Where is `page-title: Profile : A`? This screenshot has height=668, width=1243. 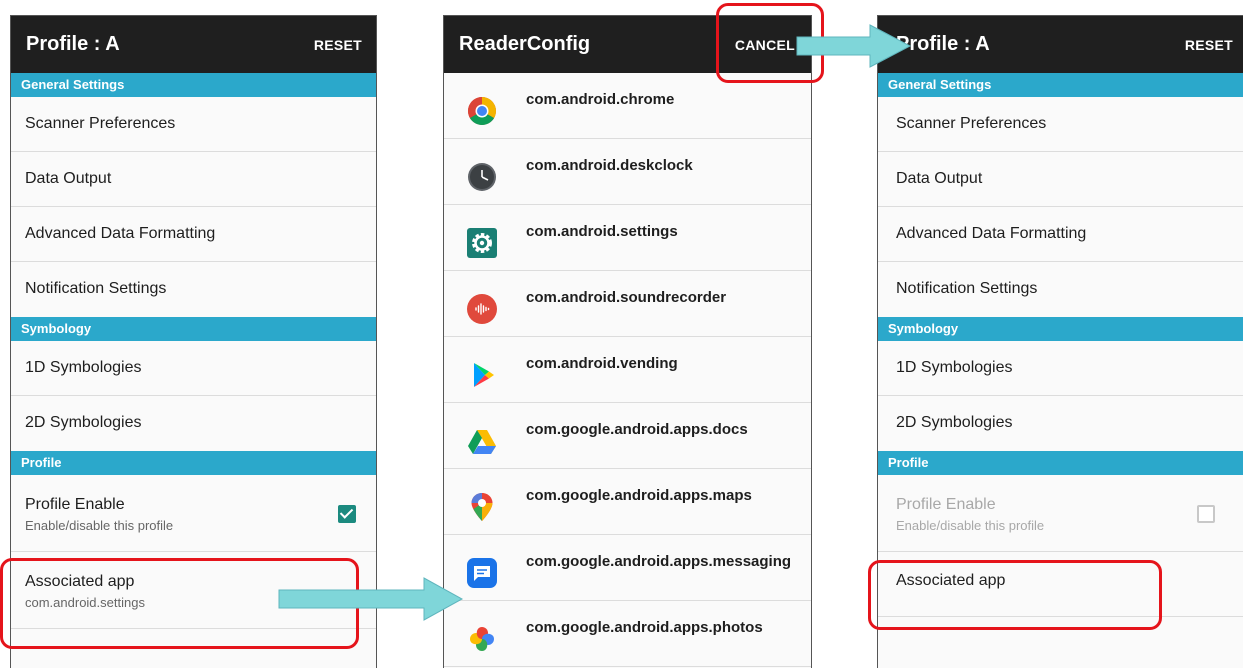 page-title: Profile : A is located at coordinates (73, 44).